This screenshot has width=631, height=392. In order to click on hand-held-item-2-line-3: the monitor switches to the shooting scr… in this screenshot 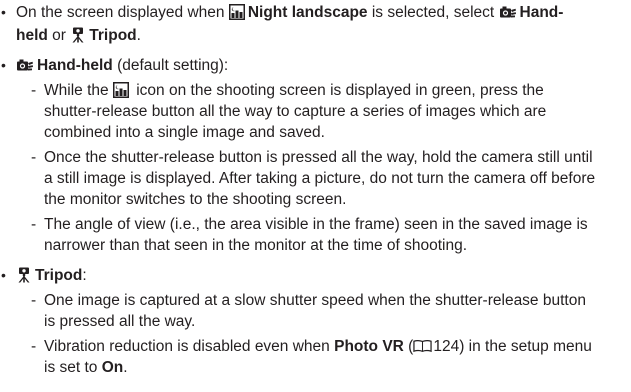, I will do `click(195, 199)`.